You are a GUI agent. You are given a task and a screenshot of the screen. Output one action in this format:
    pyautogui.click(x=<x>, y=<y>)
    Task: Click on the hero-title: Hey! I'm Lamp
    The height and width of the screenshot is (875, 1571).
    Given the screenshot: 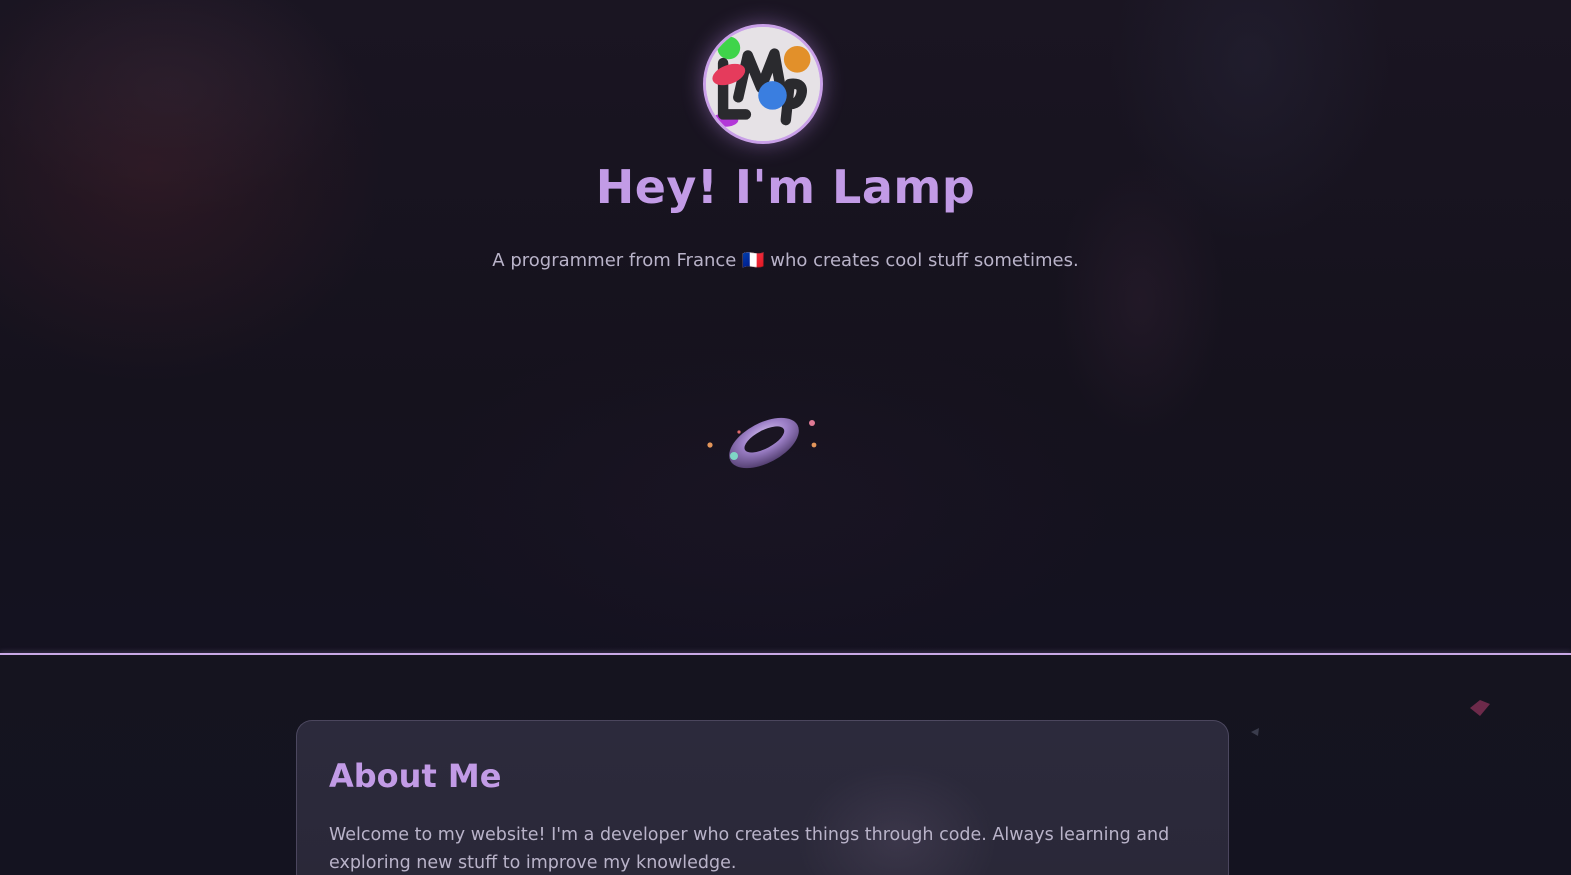 What is the action you would take?
    pyautogui.click(x=785, y=187)
    